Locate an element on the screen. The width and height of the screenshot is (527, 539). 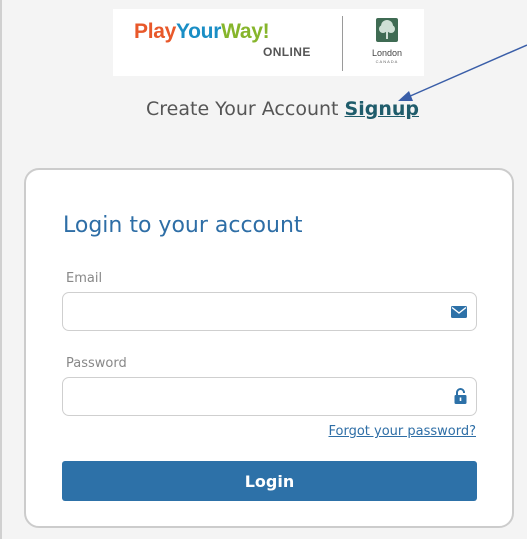
email-field-wrapper is located at coordinates (269, 311).